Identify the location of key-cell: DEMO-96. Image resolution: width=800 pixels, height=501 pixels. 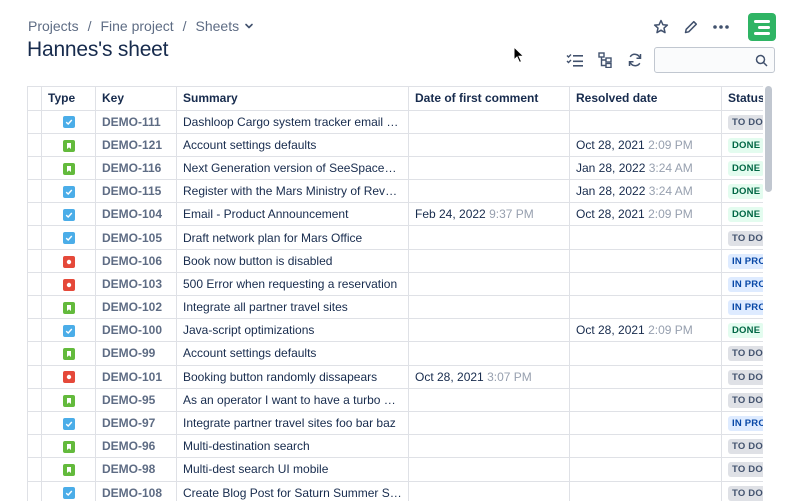
(136, 446).